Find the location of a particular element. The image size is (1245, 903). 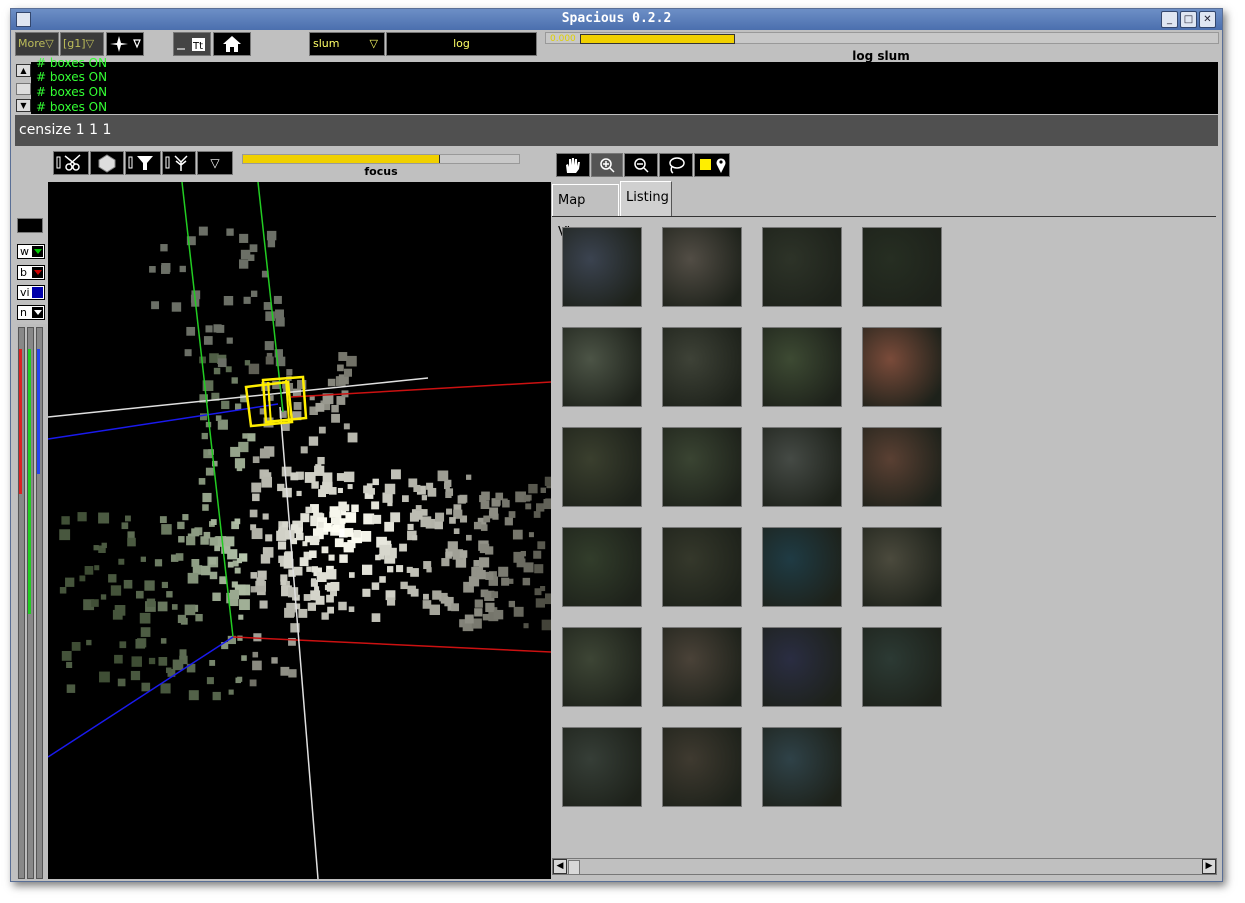

text-toggle-button: Tt is located at coordinates (192, 44).